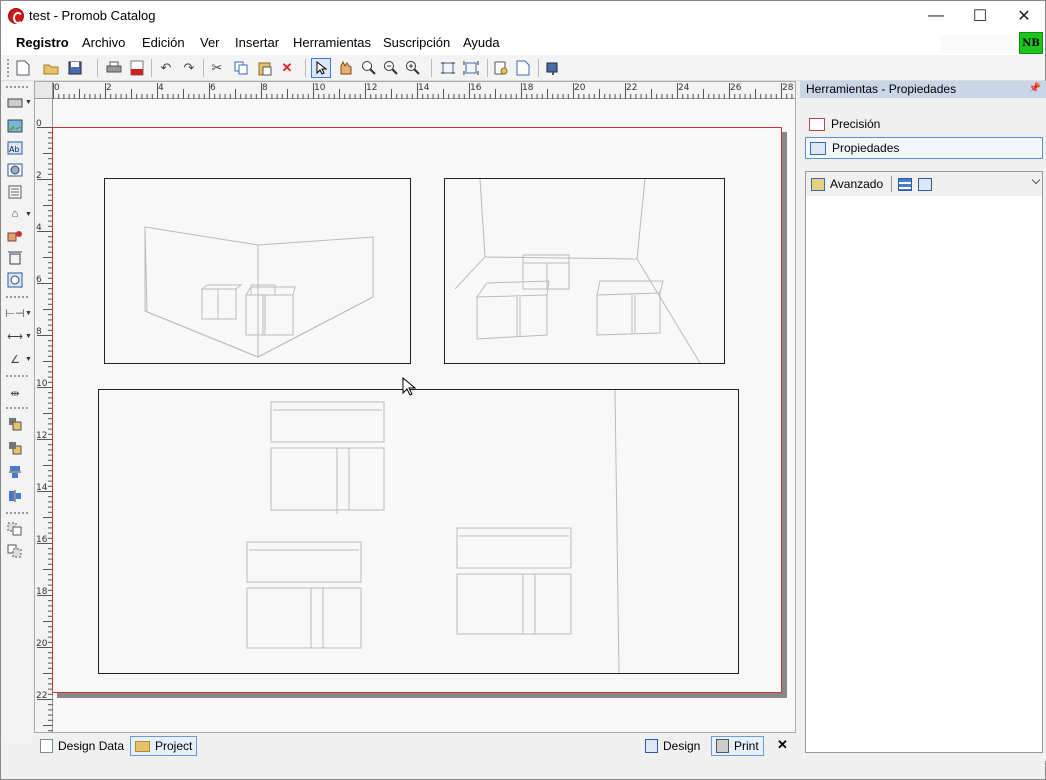 The height and width of the screenshot is (780, 1046). What do you see at coordinates (1023, 16) in the screenshot?
I see `close-button: ✕` at bounding box center [1023, 16].